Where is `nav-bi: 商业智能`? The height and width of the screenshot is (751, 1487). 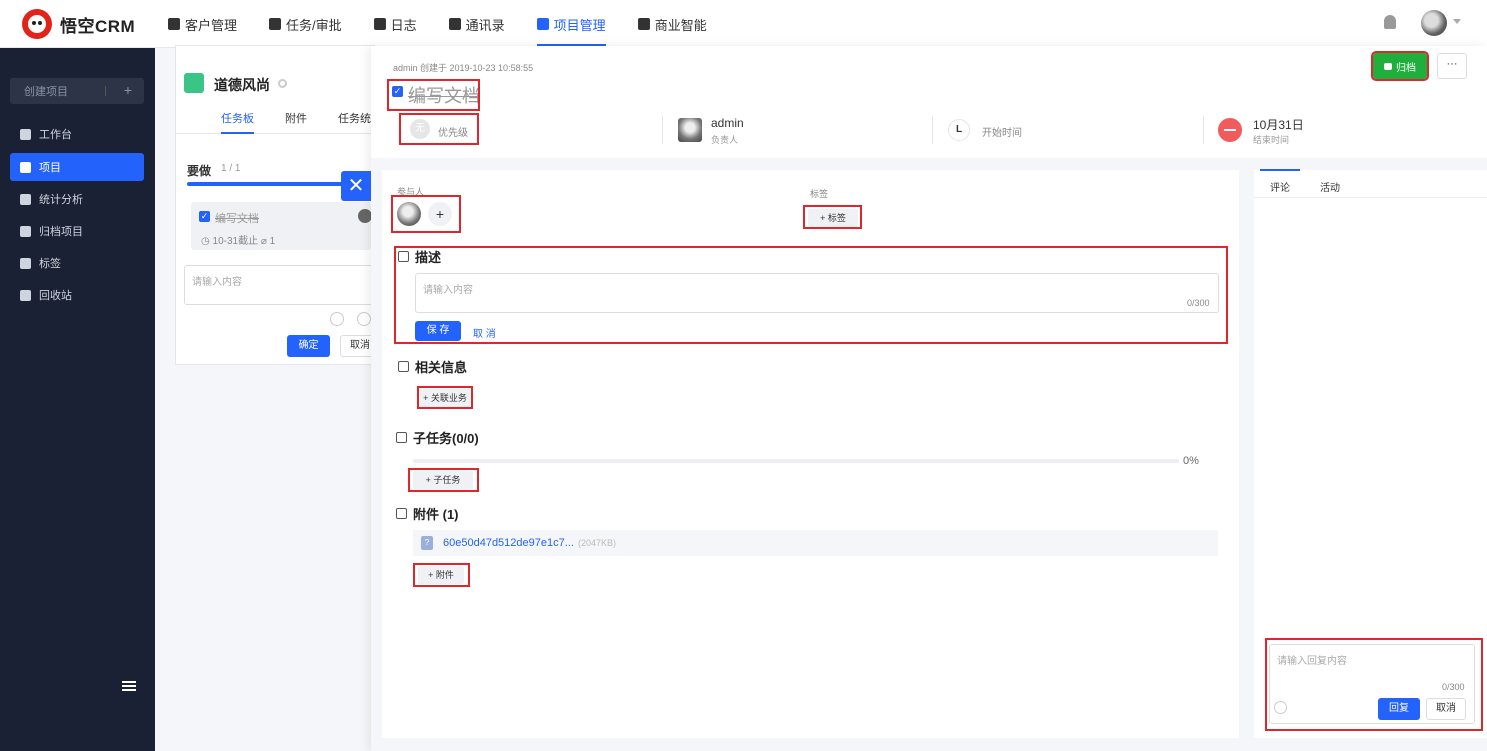 nav-bi: 商业智能 is located at coordinates (672, 24).